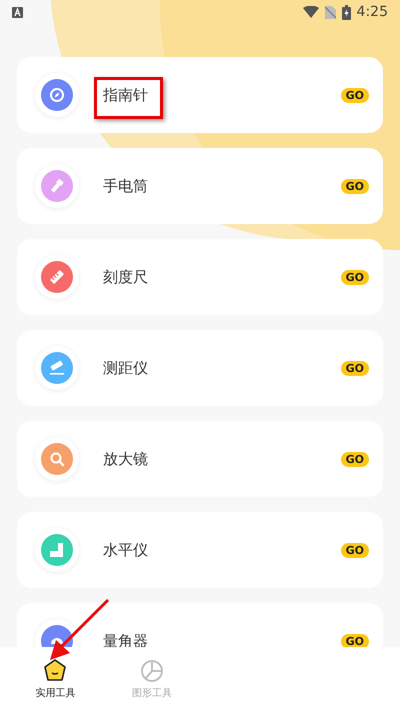 Image resolution: width=400 pixels, height=711 pixels. Describe the element at coordinates (125, 459) in the screenshot. I see `tool-name: 放大镜` at that location.